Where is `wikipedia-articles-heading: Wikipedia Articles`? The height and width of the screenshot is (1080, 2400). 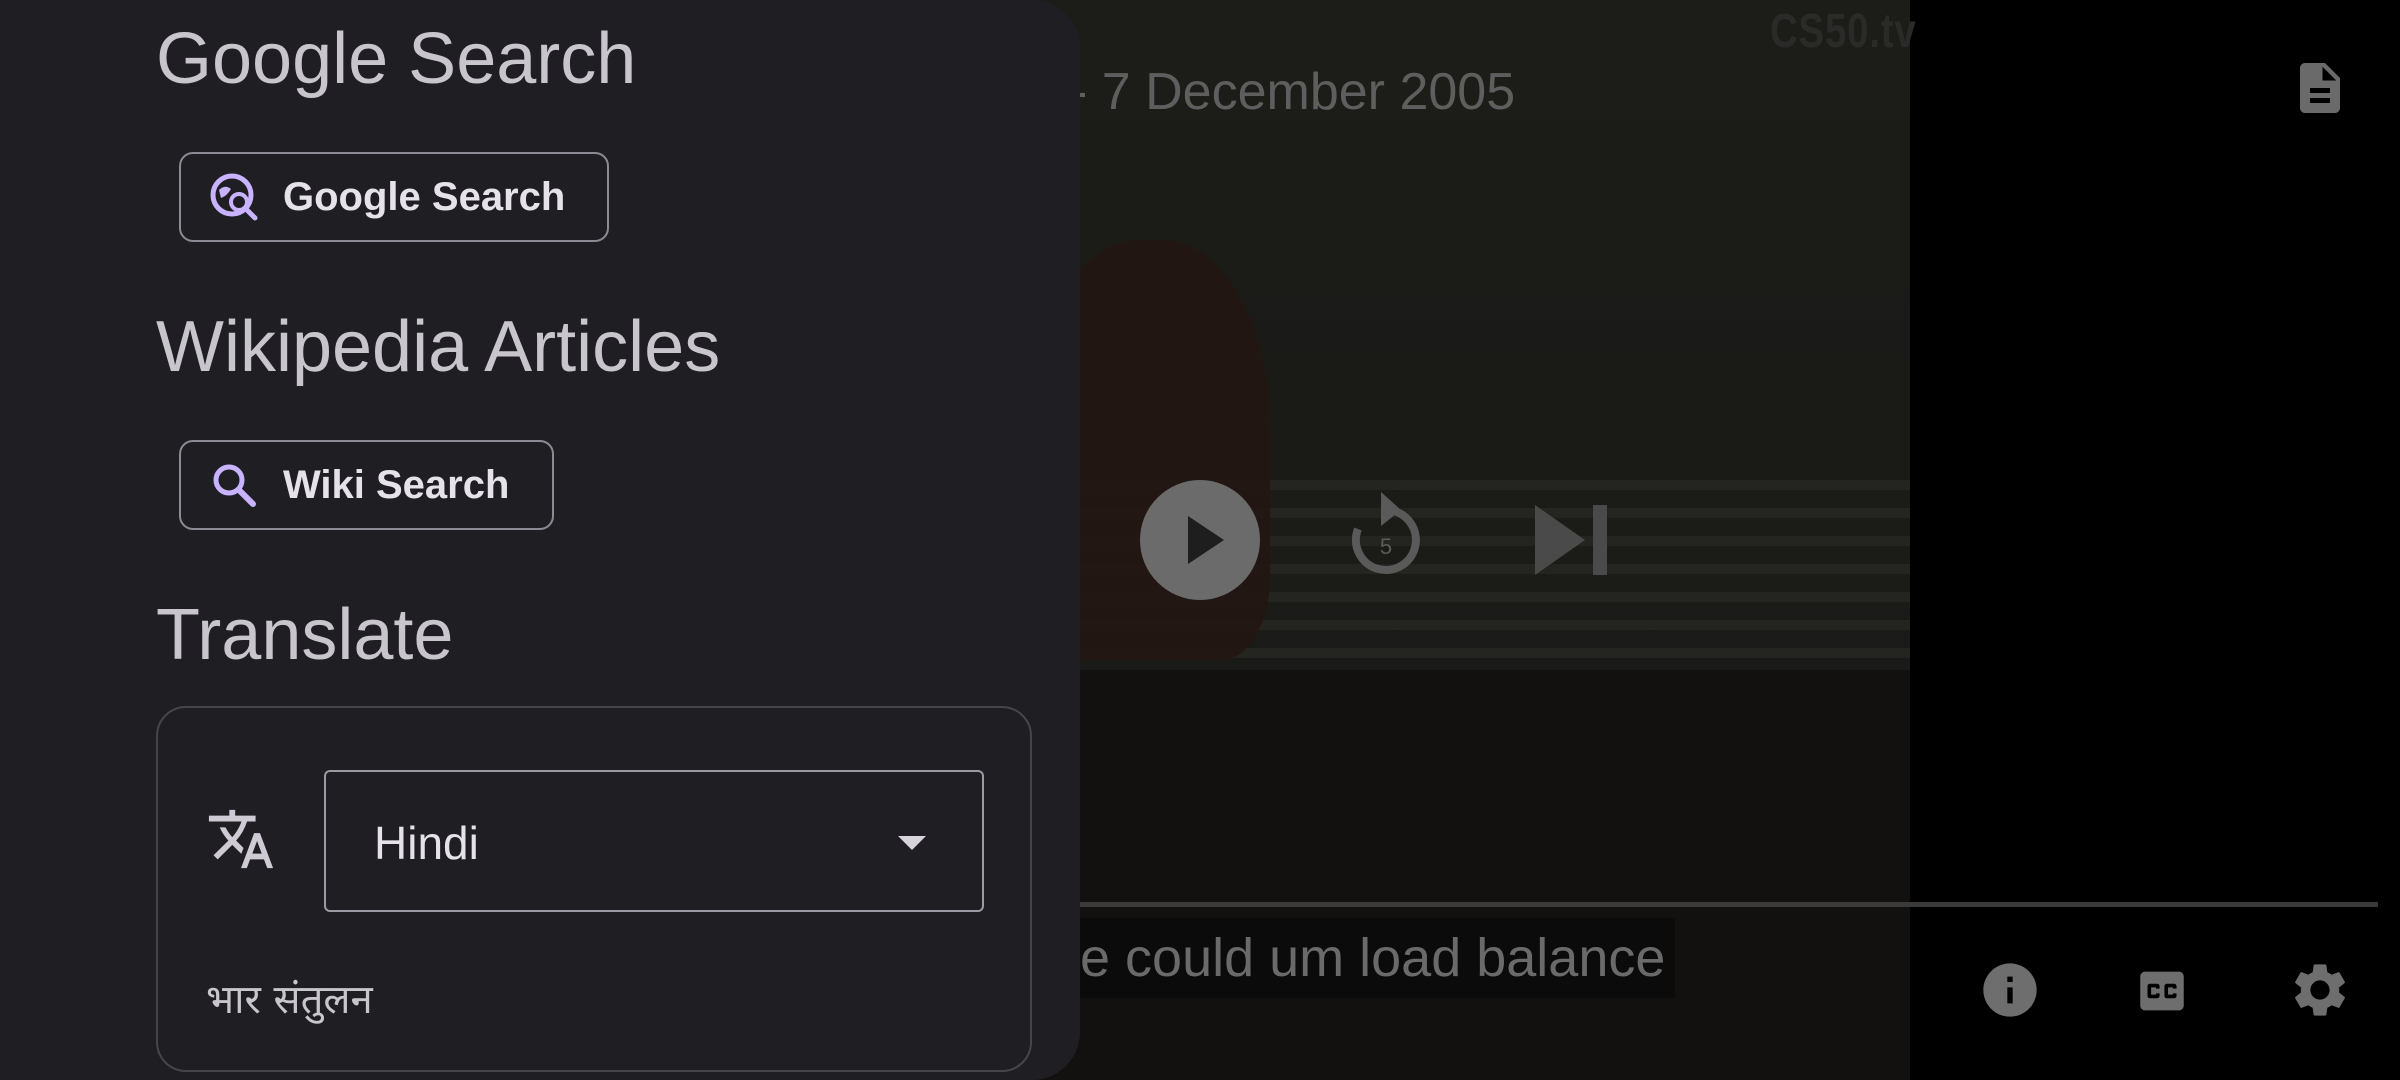 wikipedia-articles-heading: Wikipedia Articles is located at coordinates (438, 347).